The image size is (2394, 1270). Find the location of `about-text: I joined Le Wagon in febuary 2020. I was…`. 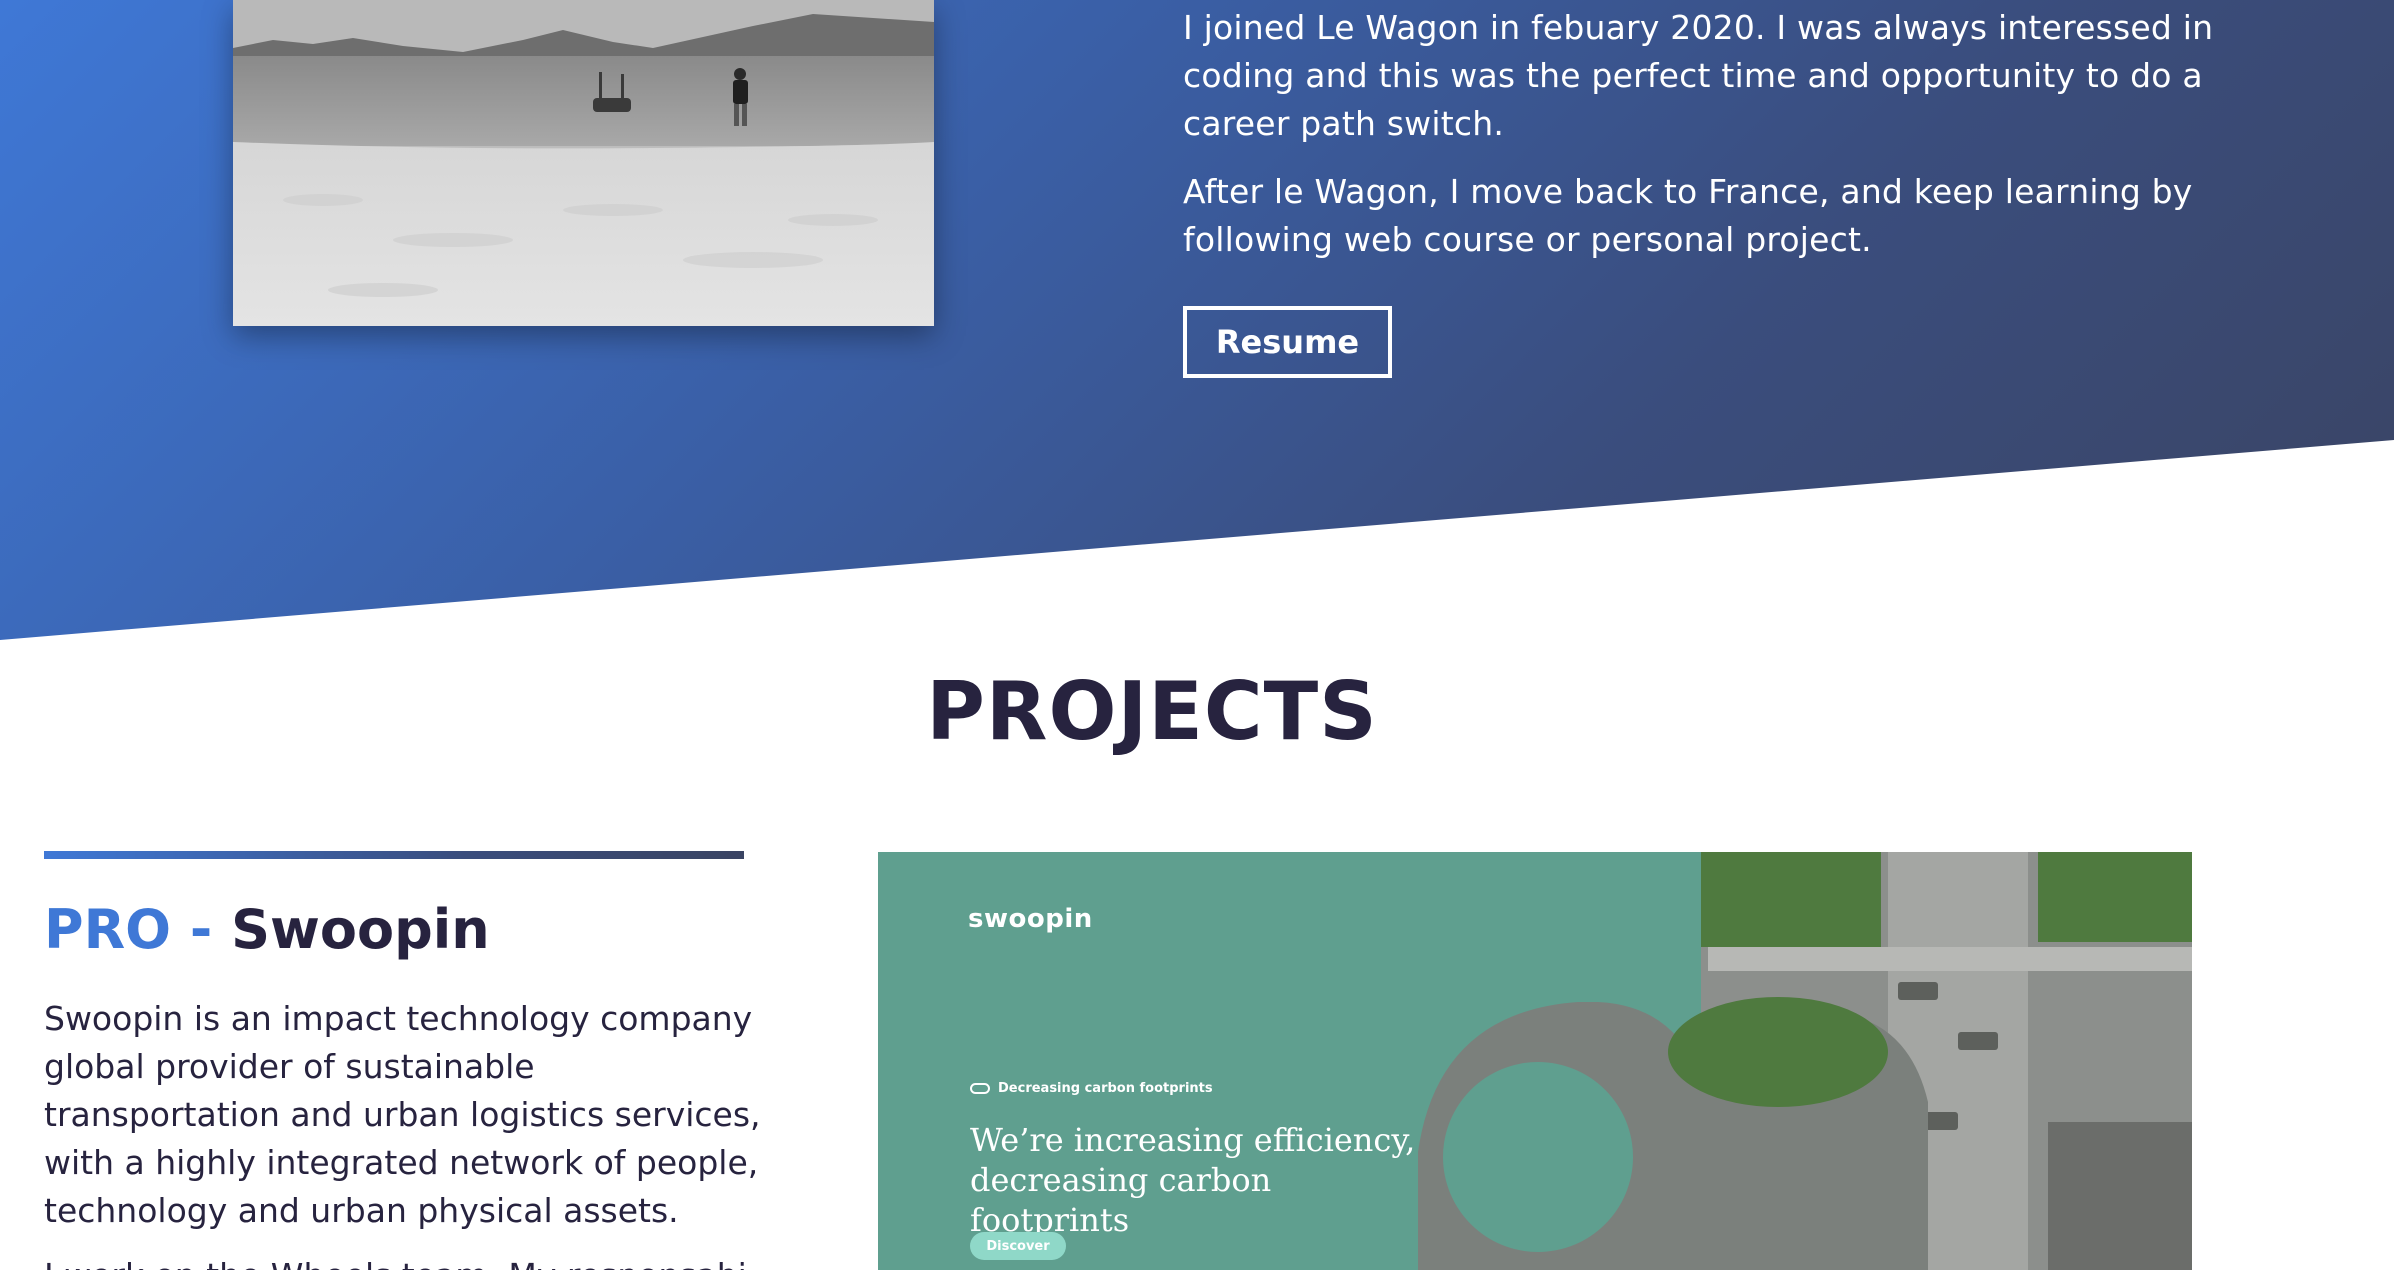

about-text: I joined Le Wagon in febuary 2020. I was… is located at coordinates (1703, 144).